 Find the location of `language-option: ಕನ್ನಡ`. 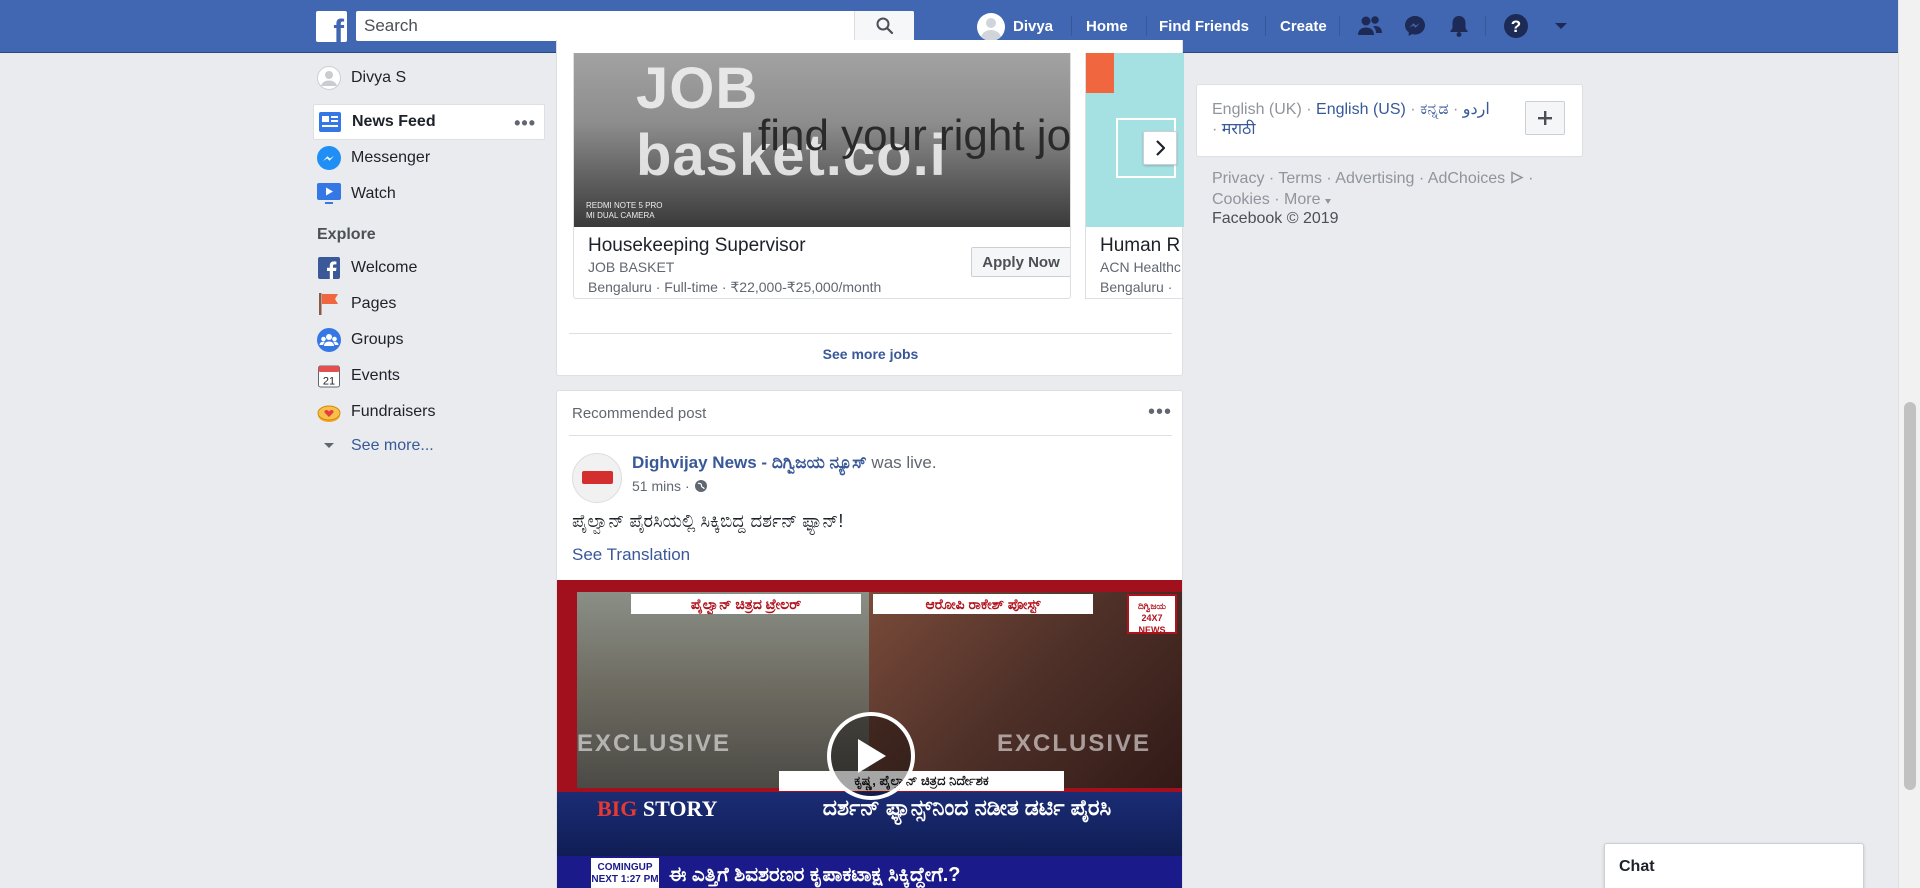

language-option: ಕನ್ನಡ is located at coordinates (1434, 109).